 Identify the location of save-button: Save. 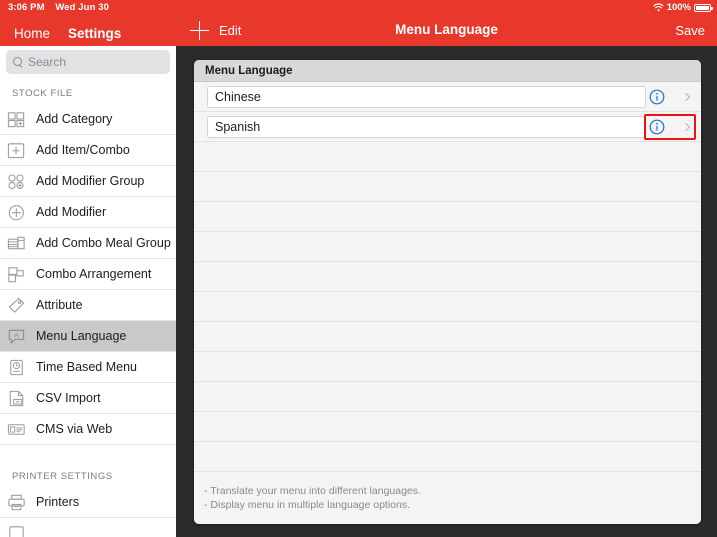
(690, 30).